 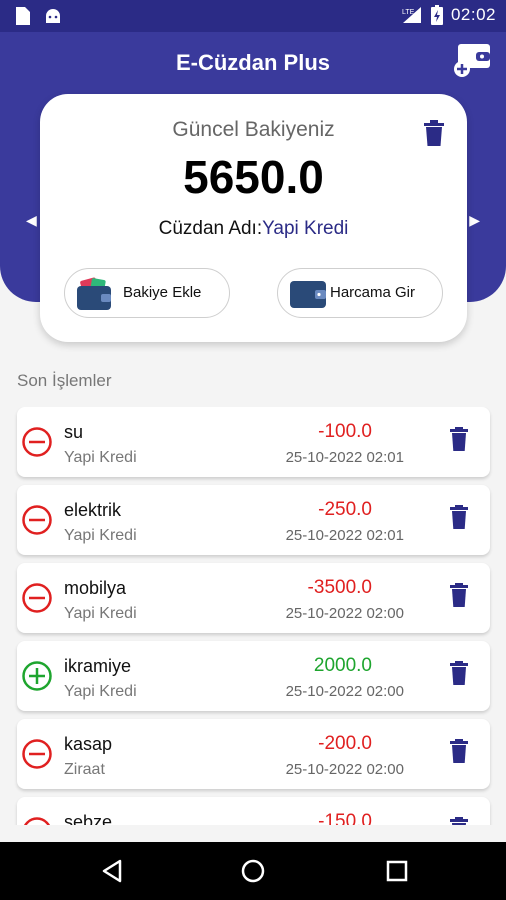 What do you see at coordinates (94, 293) in the screenshot?
I see `wallet-money-icon` at bounding box center [94, 293].